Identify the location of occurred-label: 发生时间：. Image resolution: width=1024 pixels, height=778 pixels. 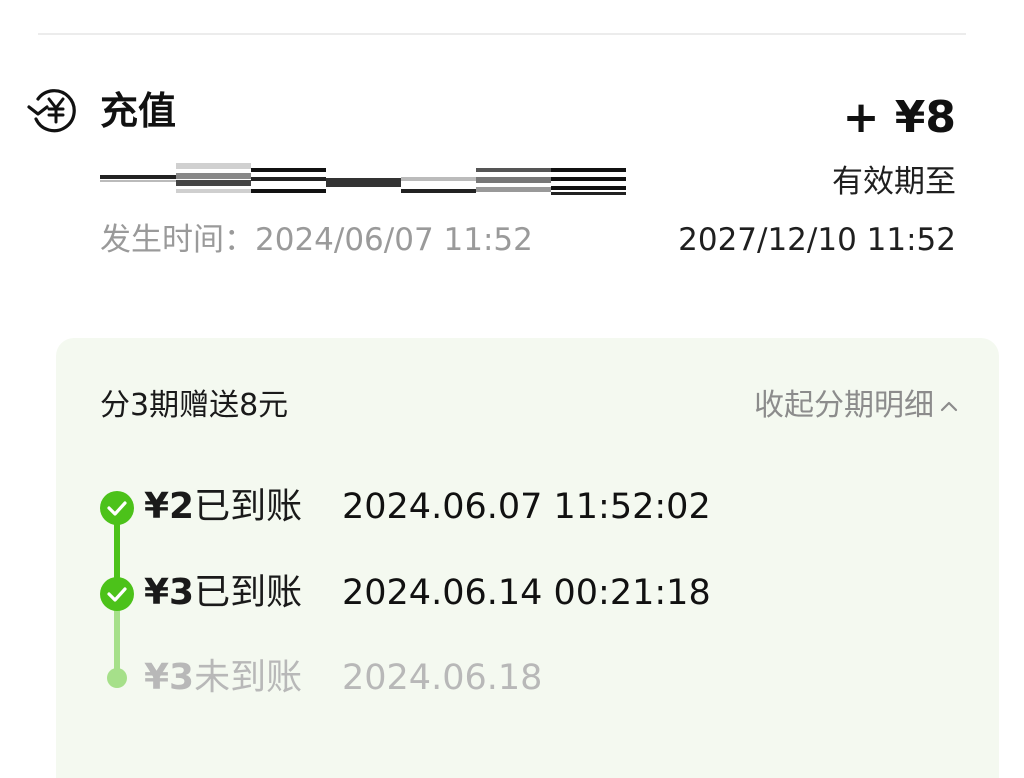
(177, 240).